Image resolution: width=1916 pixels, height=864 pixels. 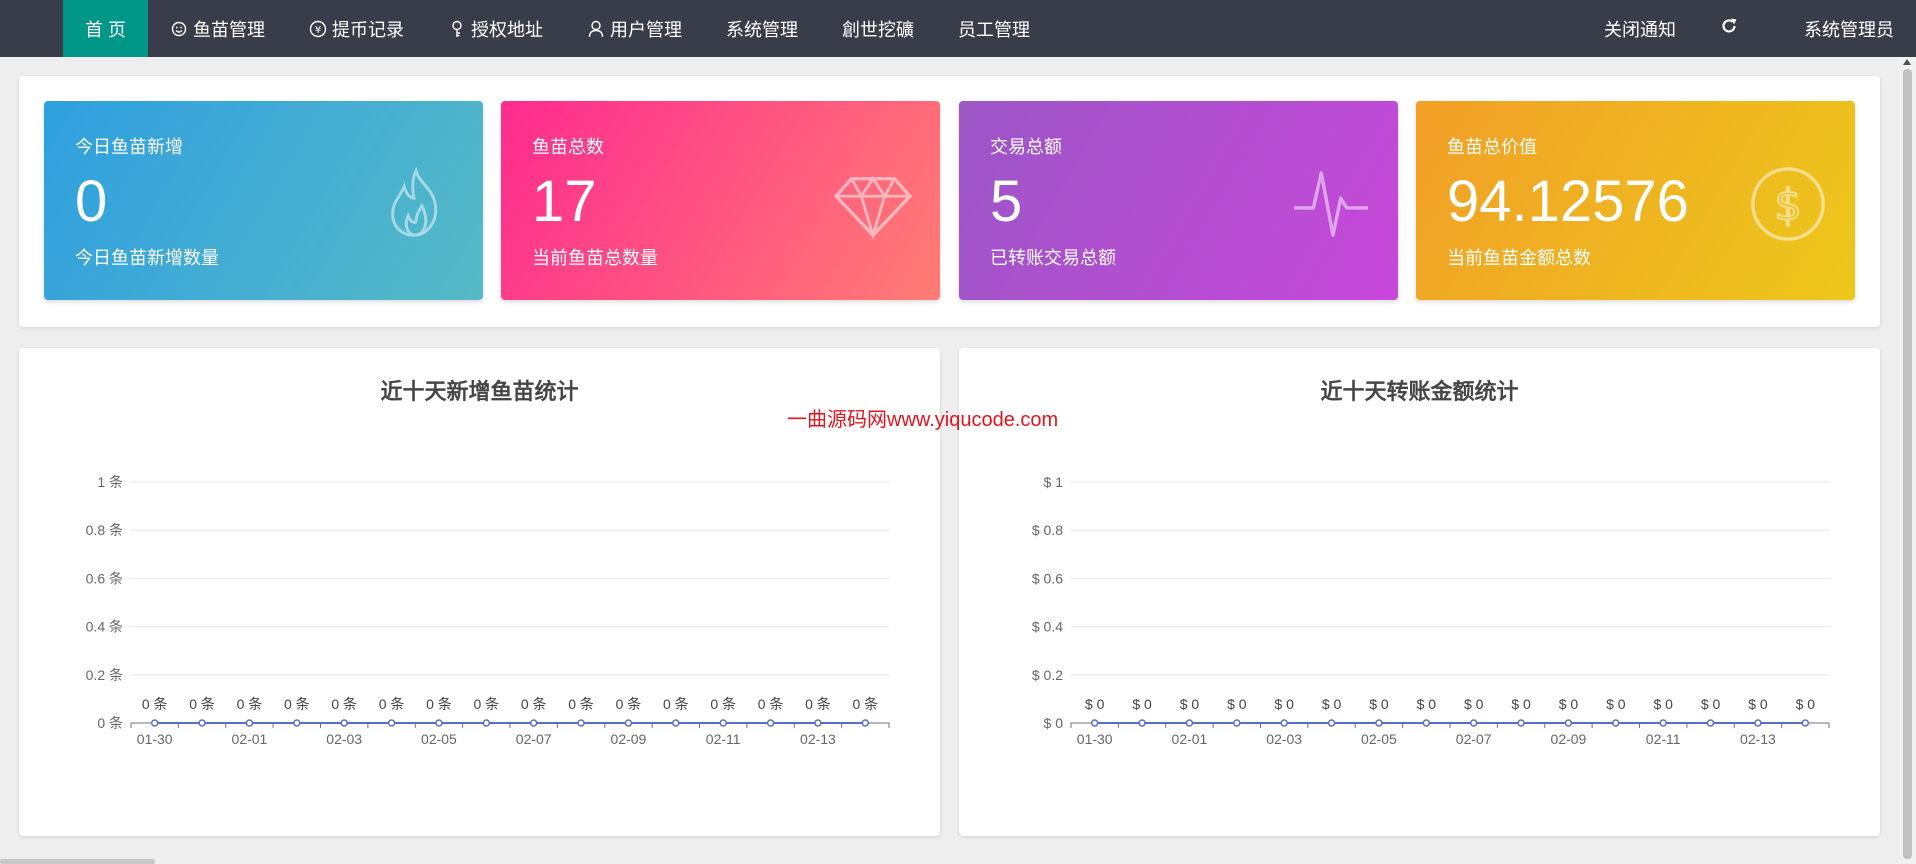 I want to click on y-tick-label: $ 0.6, so click(x=1047, y=578).